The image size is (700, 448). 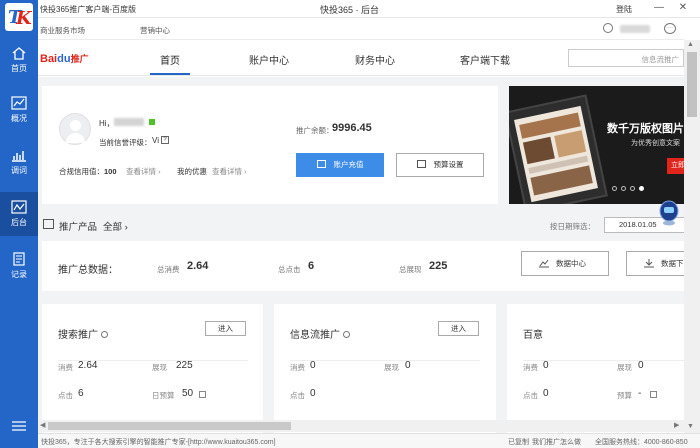 I want to click on tab-account-center: 账户中心, so click(x=269, y=59).